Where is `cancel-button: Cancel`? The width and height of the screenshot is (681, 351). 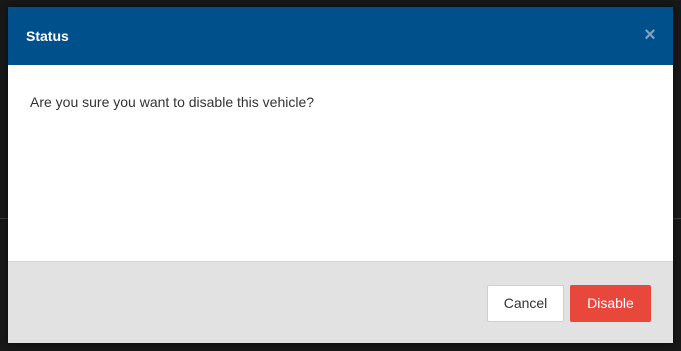
cancel-button: Cancel is located at coordinates (525, 303).